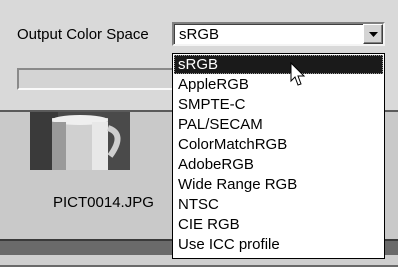  What do you see at coordinates (278, 34) in the screenshot?
I see `output-color-space-select: sRGB` at bounding box center [278, 34].